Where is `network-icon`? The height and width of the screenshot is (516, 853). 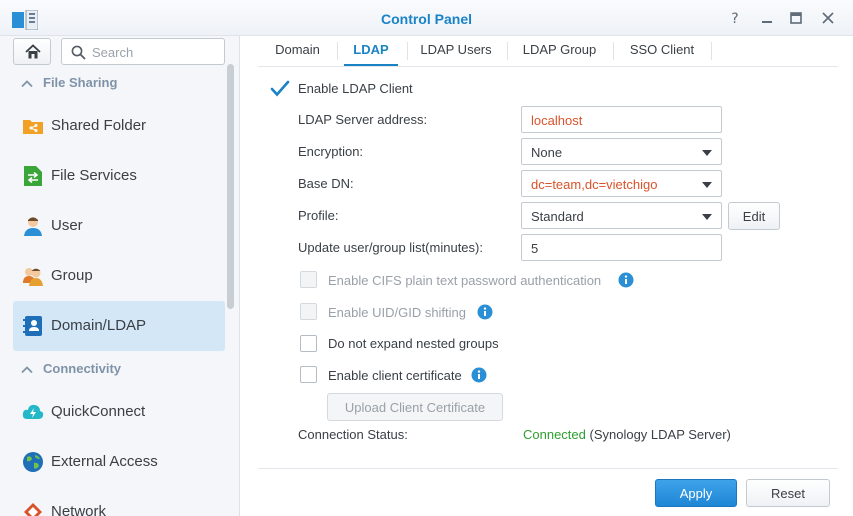
network-icon is located at coordinates (33, 509).